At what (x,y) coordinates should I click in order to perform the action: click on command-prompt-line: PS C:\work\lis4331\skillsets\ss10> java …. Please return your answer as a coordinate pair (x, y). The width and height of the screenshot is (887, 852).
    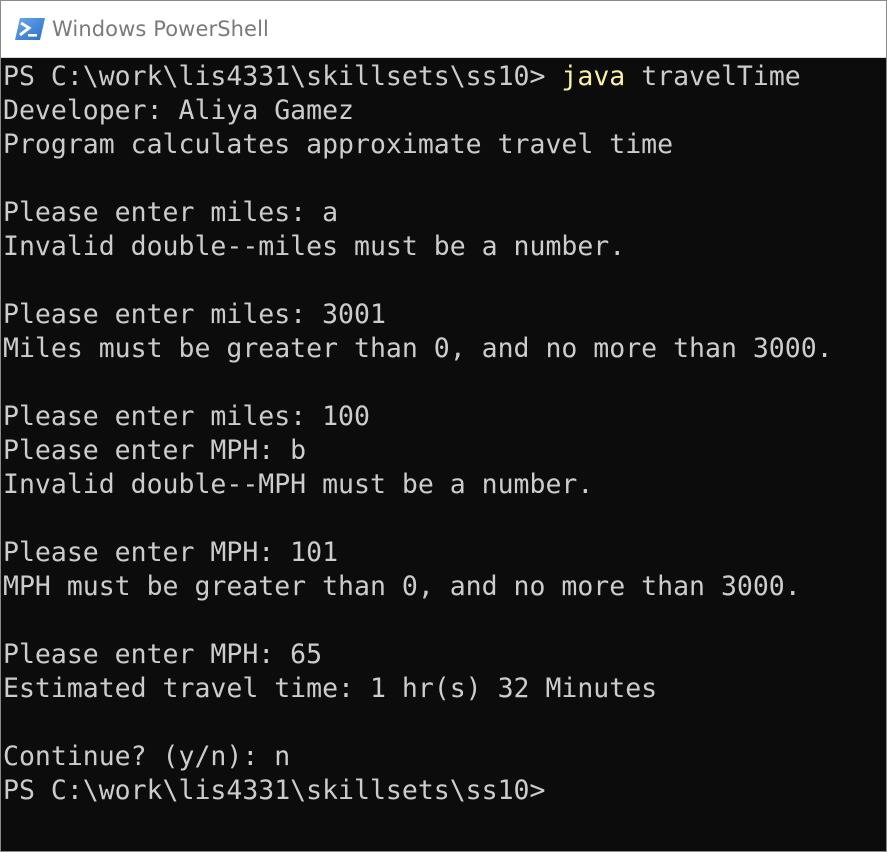
    Looking at the image, I should click on (444, 77).